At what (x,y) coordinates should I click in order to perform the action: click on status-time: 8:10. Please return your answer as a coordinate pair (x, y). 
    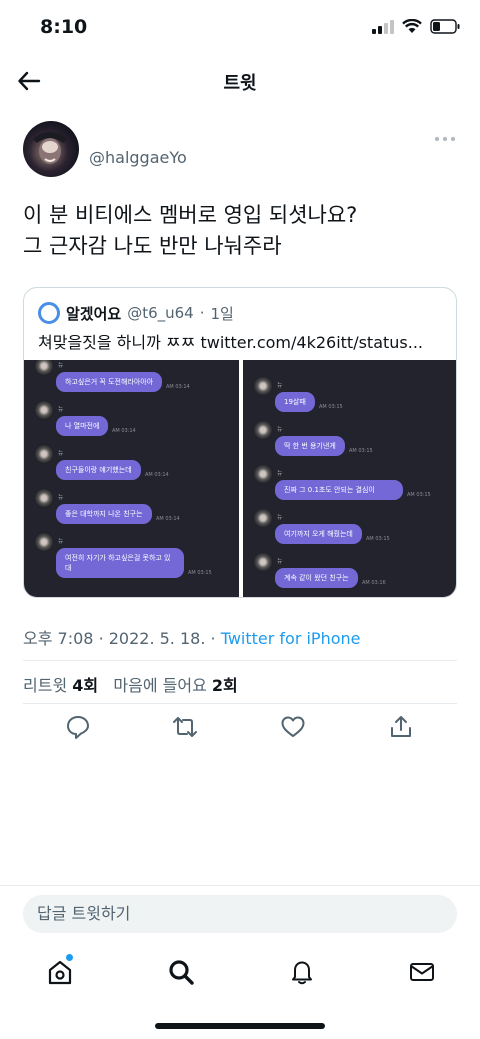
    Looking at the image, I should click on (64, 27).